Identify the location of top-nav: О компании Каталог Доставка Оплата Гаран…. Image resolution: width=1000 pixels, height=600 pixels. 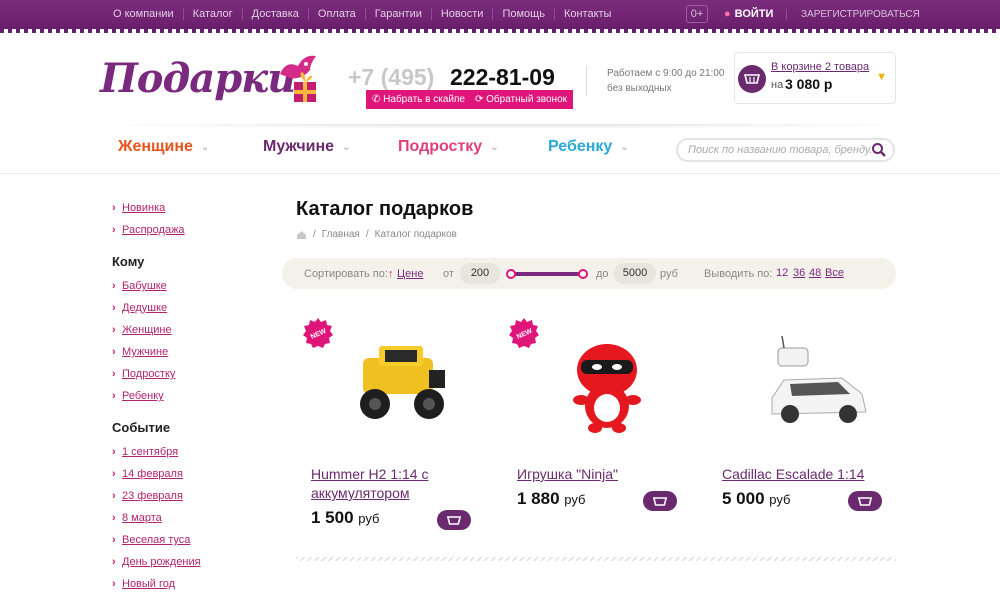
(362, 14).